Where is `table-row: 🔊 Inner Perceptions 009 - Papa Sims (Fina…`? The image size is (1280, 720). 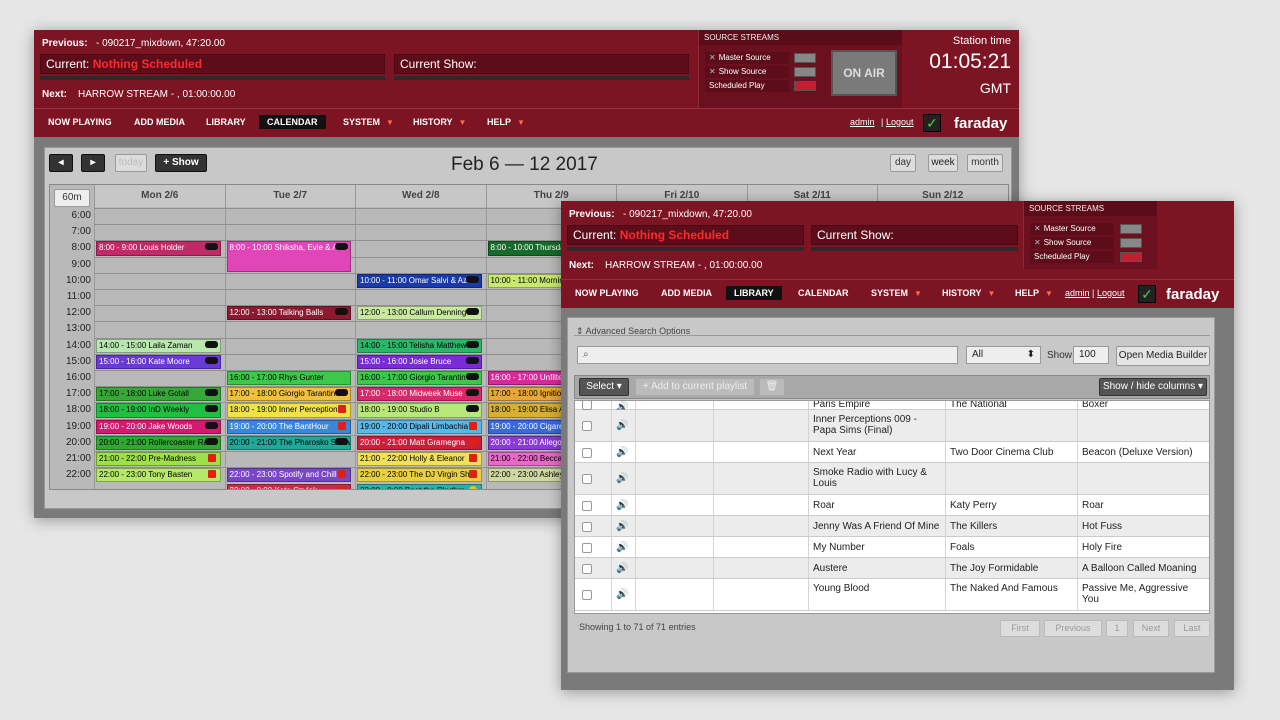 table-row: 🔊 Inner Perceptions 009 - Papa Sims (Fina… is located at coordinates (892, 426).